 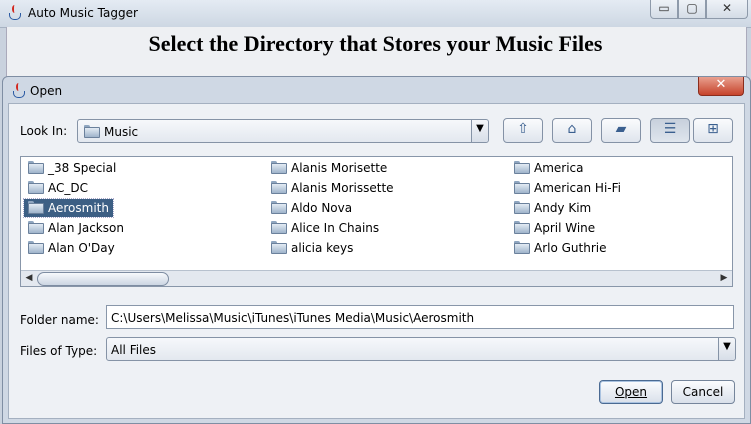 What do you see at coordinates (724, 278) in the screenshot?
I see `scroll-right-arrow-icon: ▶` at bounding box center [724, 278].